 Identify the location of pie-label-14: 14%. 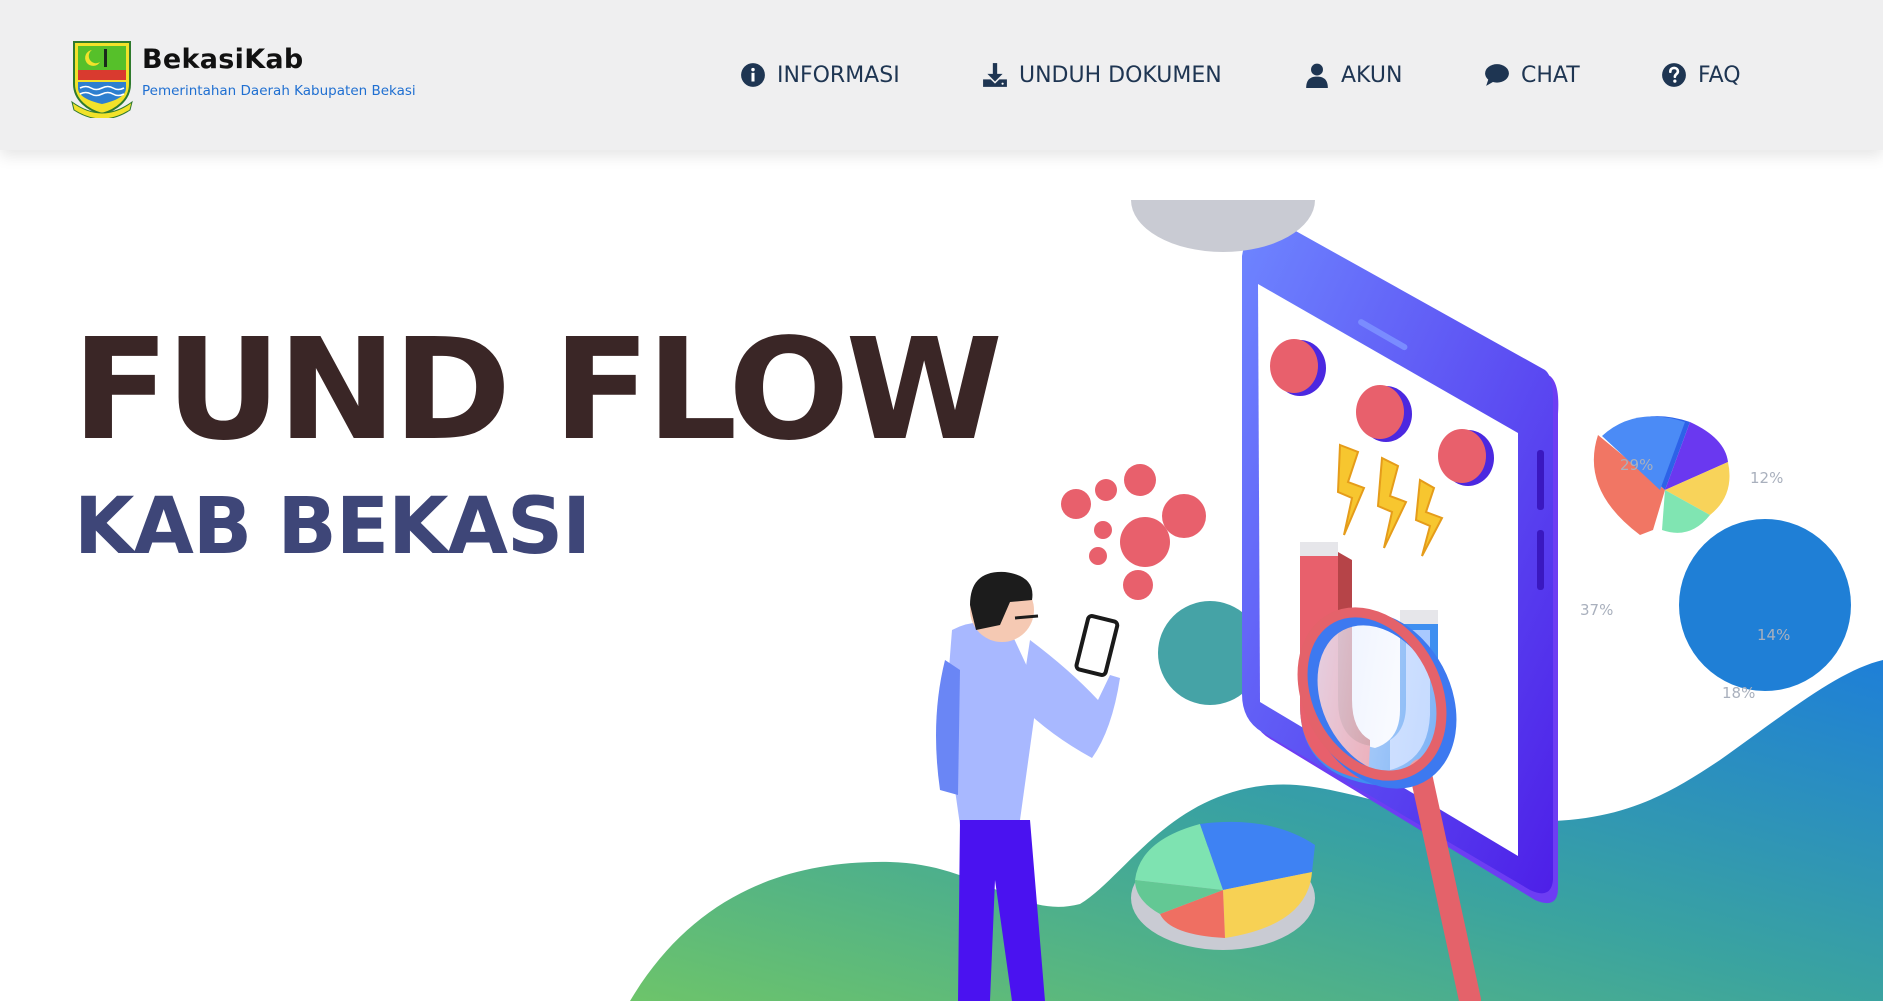
(1773, 635).